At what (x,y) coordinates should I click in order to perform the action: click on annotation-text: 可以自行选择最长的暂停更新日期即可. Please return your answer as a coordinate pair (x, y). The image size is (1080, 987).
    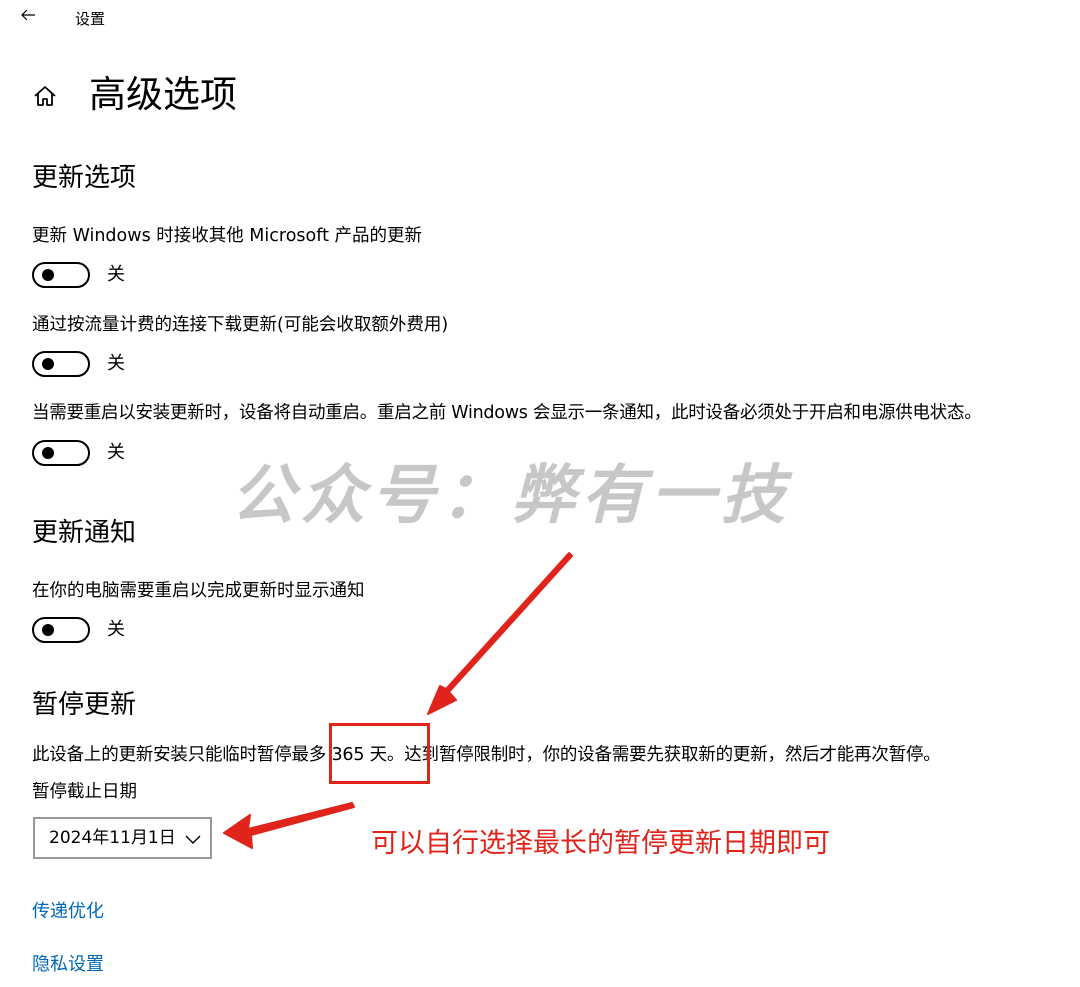
    Looking at the image, I should click on (600, 843).